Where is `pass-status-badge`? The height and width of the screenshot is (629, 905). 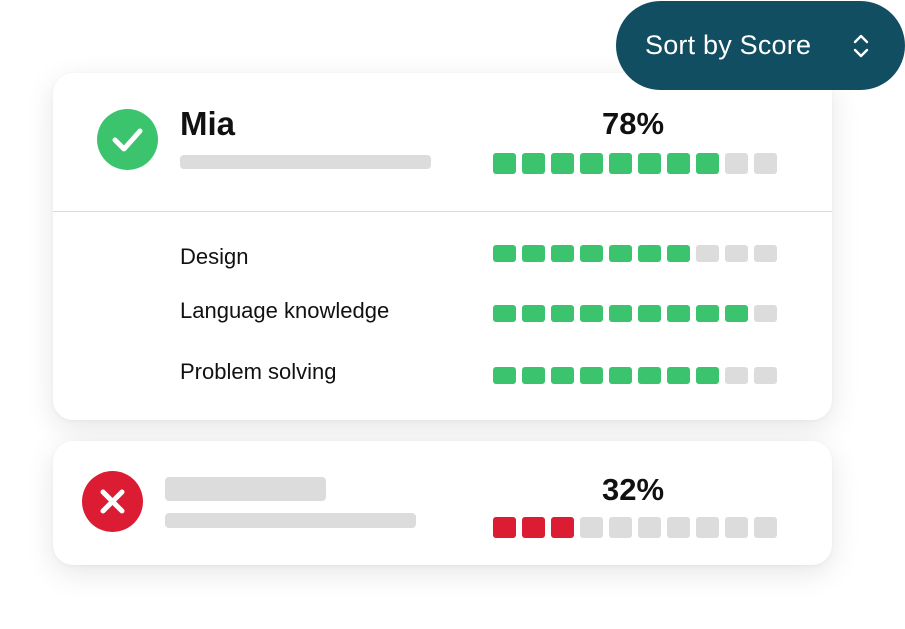 pass-status-badge is located at coordinates (127, 139).